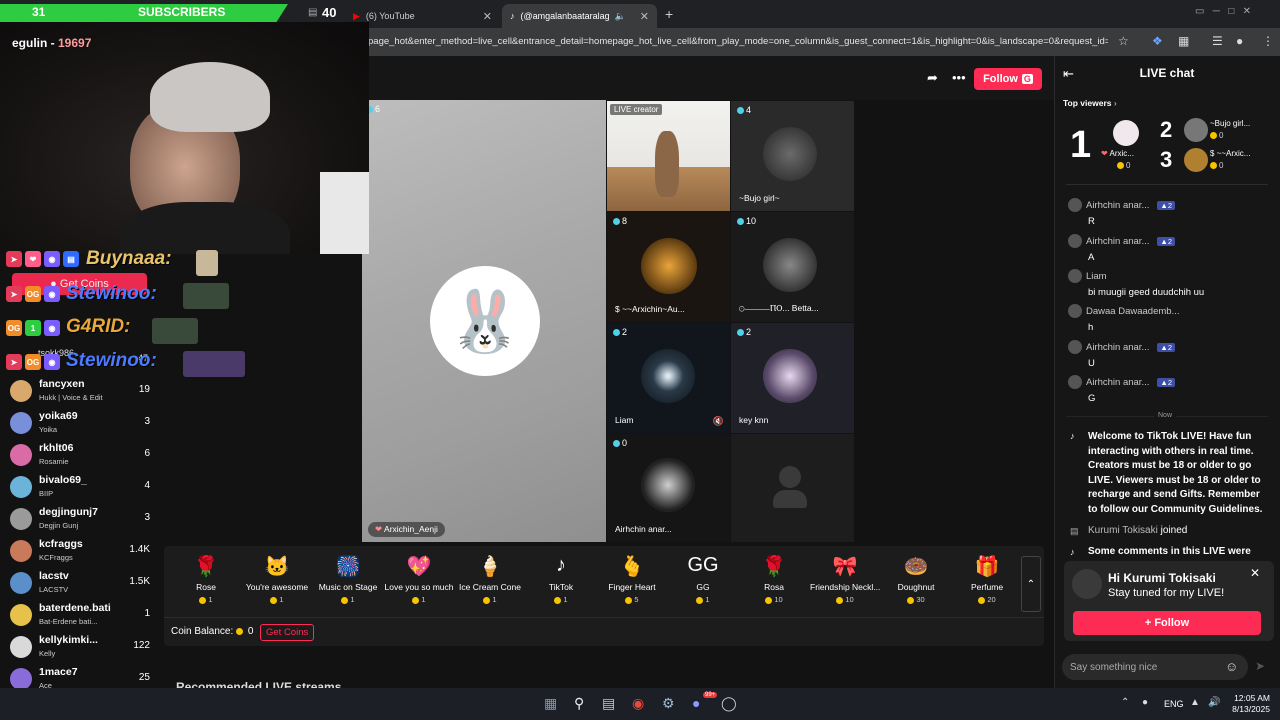 The height and width of the screenshot is (720, 1280). What do you see at coordinates (81, 584) in the screenshot?
I see `viewer-row: lacstv LACSTV 1.5K` at bounding box center [81, 584].